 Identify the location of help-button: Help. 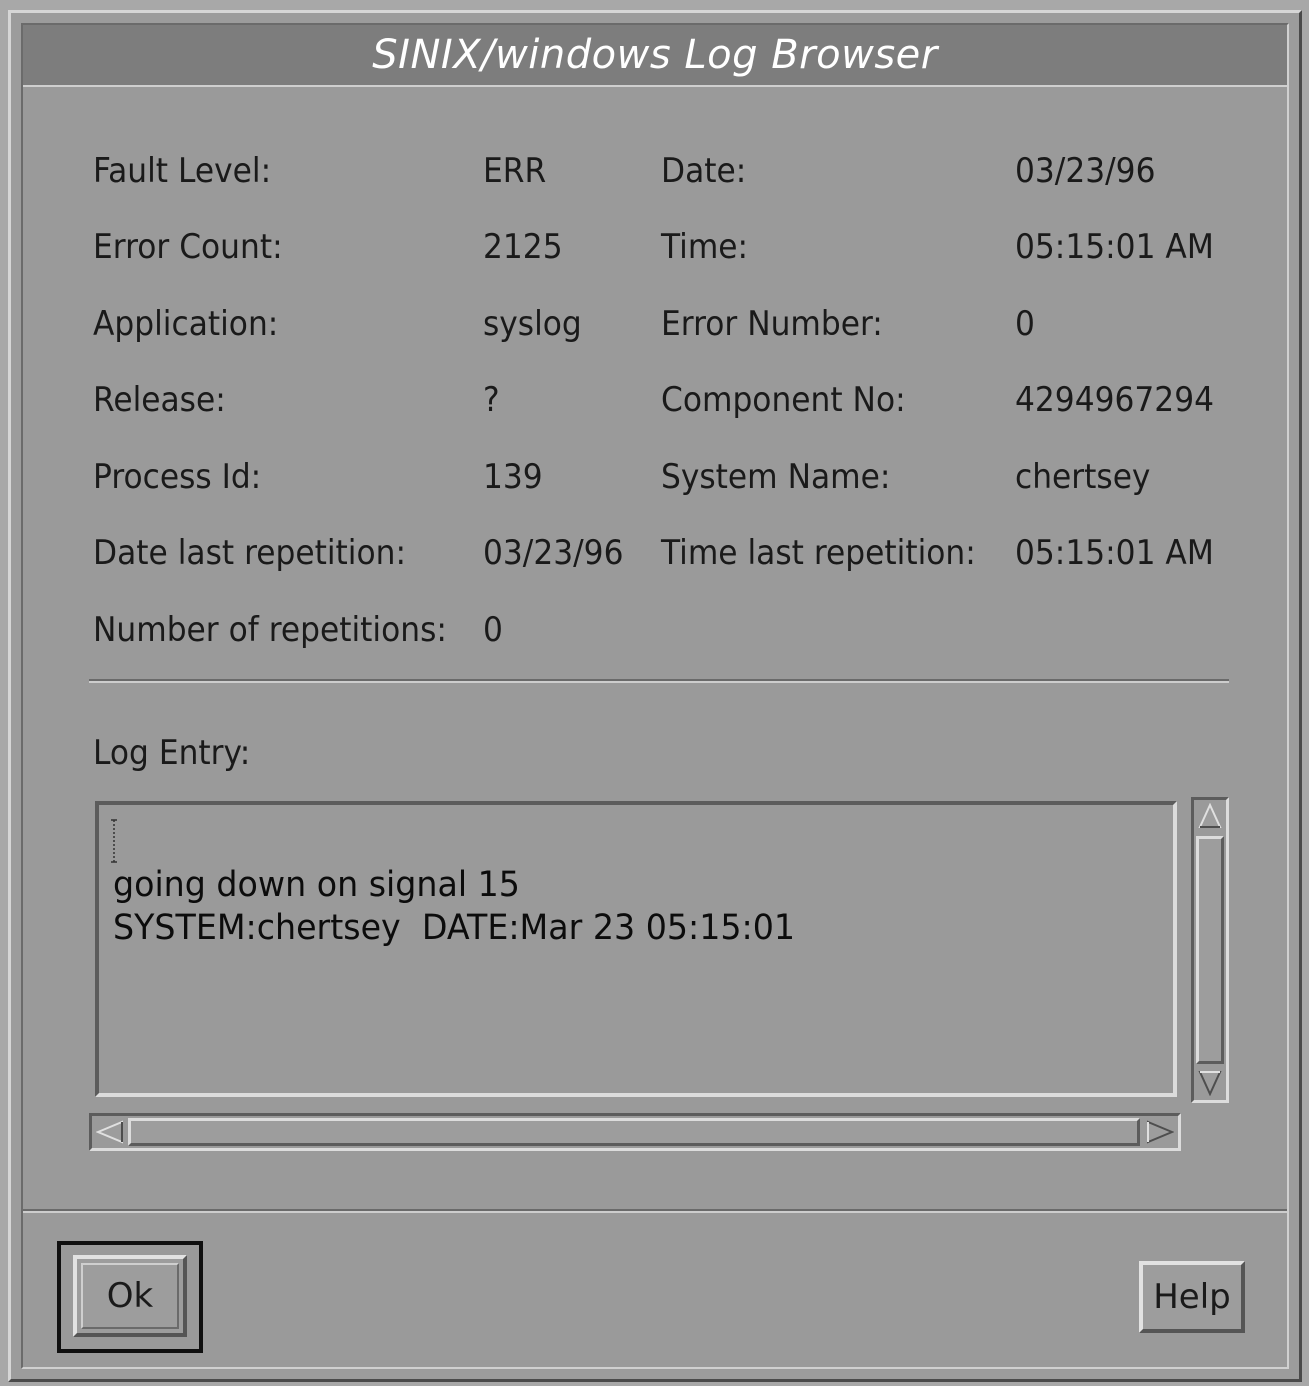
(1192, 1297).